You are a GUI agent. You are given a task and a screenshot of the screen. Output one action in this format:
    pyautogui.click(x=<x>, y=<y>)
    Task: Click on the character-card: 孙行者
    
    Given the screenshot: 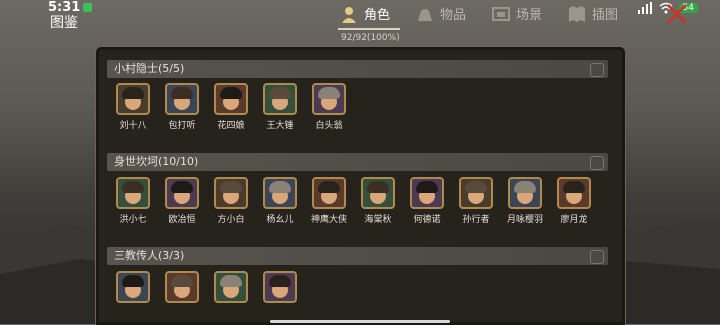 What is the action you would take?
    pyautogui.click(x=476, y=201)
    